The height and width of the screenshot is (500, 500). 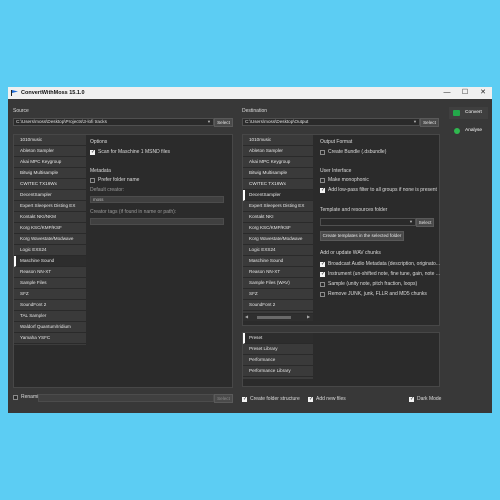 What do you see at coordinates (310, 399) in the screenshot?
I see `add-new-files-checkbox` at bounding box center [310, 399].